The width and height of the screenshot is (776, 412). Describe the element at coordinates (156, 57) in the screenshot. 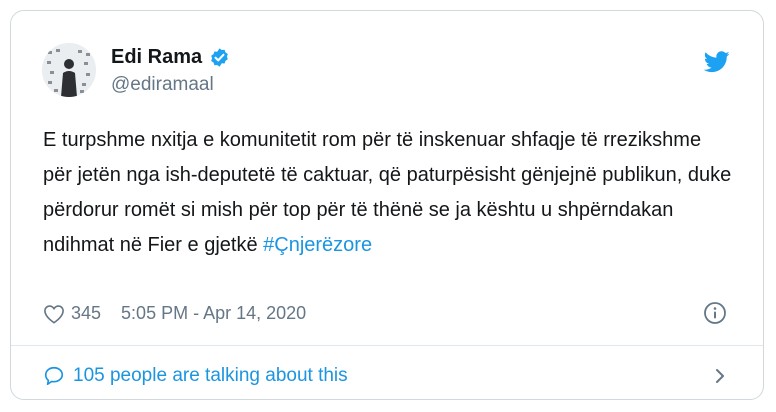

I see `author-name: Edi Rama` at that location.